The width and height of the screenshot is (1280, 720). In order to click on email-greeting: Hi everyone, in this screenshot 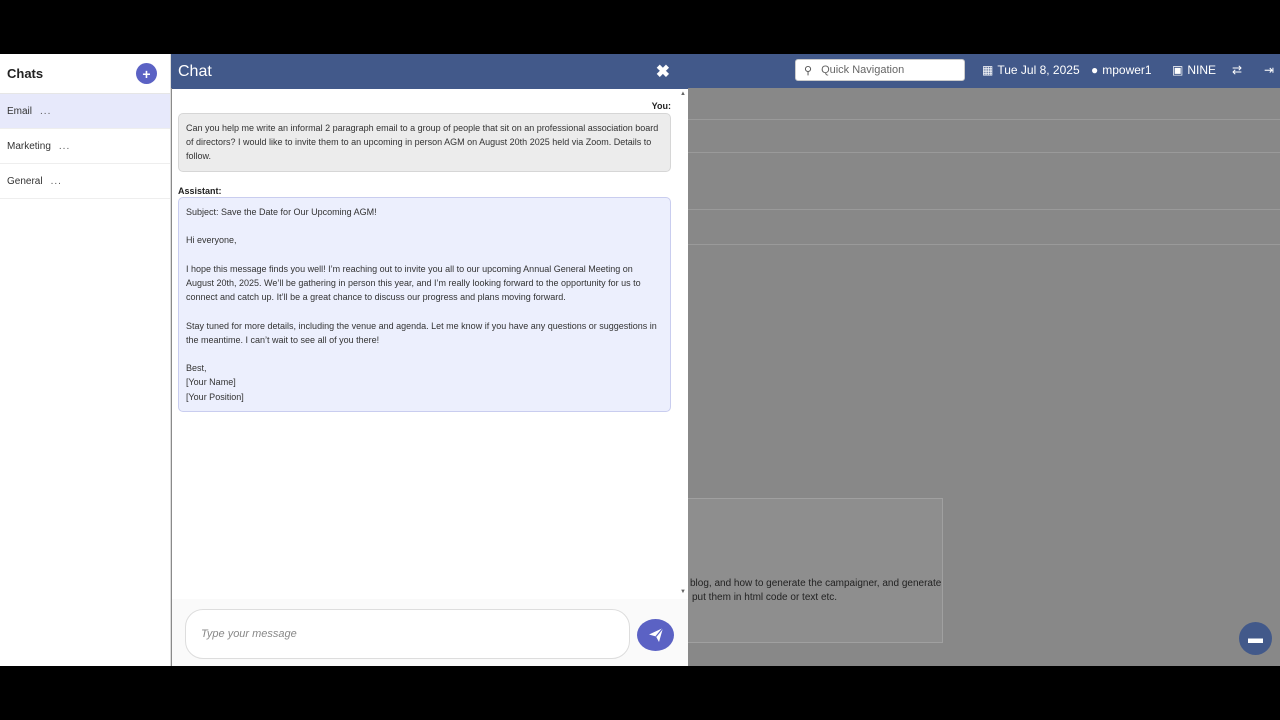, I will do `click(211, 240)`.